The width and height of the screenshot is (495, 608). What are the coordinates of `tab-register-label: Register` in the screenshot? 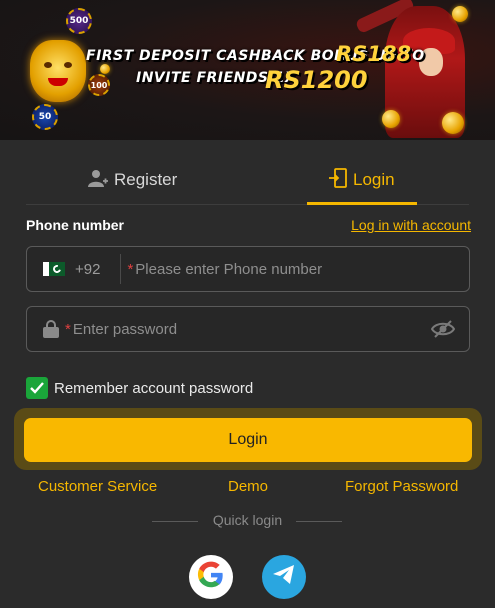 It's located at (146, 179).